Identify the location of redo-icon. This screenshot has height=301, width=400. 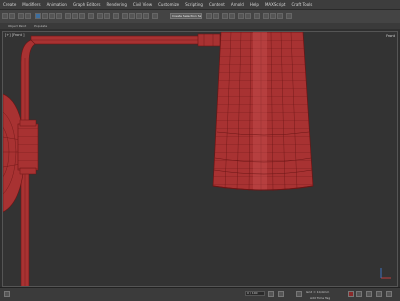
(12, 16).